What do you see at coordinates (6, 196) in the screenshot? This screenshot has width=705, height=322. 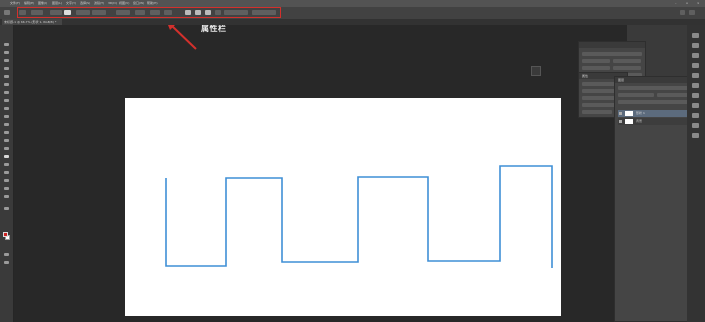 I see `zoom-tool-icon` at bounding box center [6, 196].